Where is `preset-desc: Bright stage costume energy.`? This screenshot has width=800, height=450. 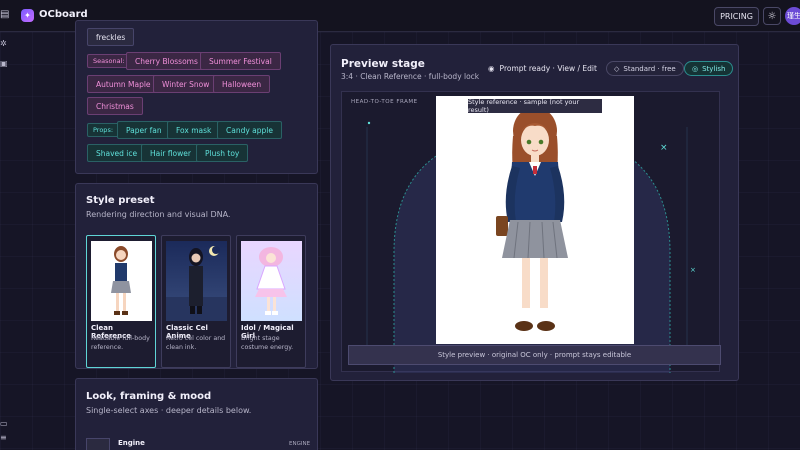 preset-desc: Bright stage costume energy. is located at coordinates (267, 343).